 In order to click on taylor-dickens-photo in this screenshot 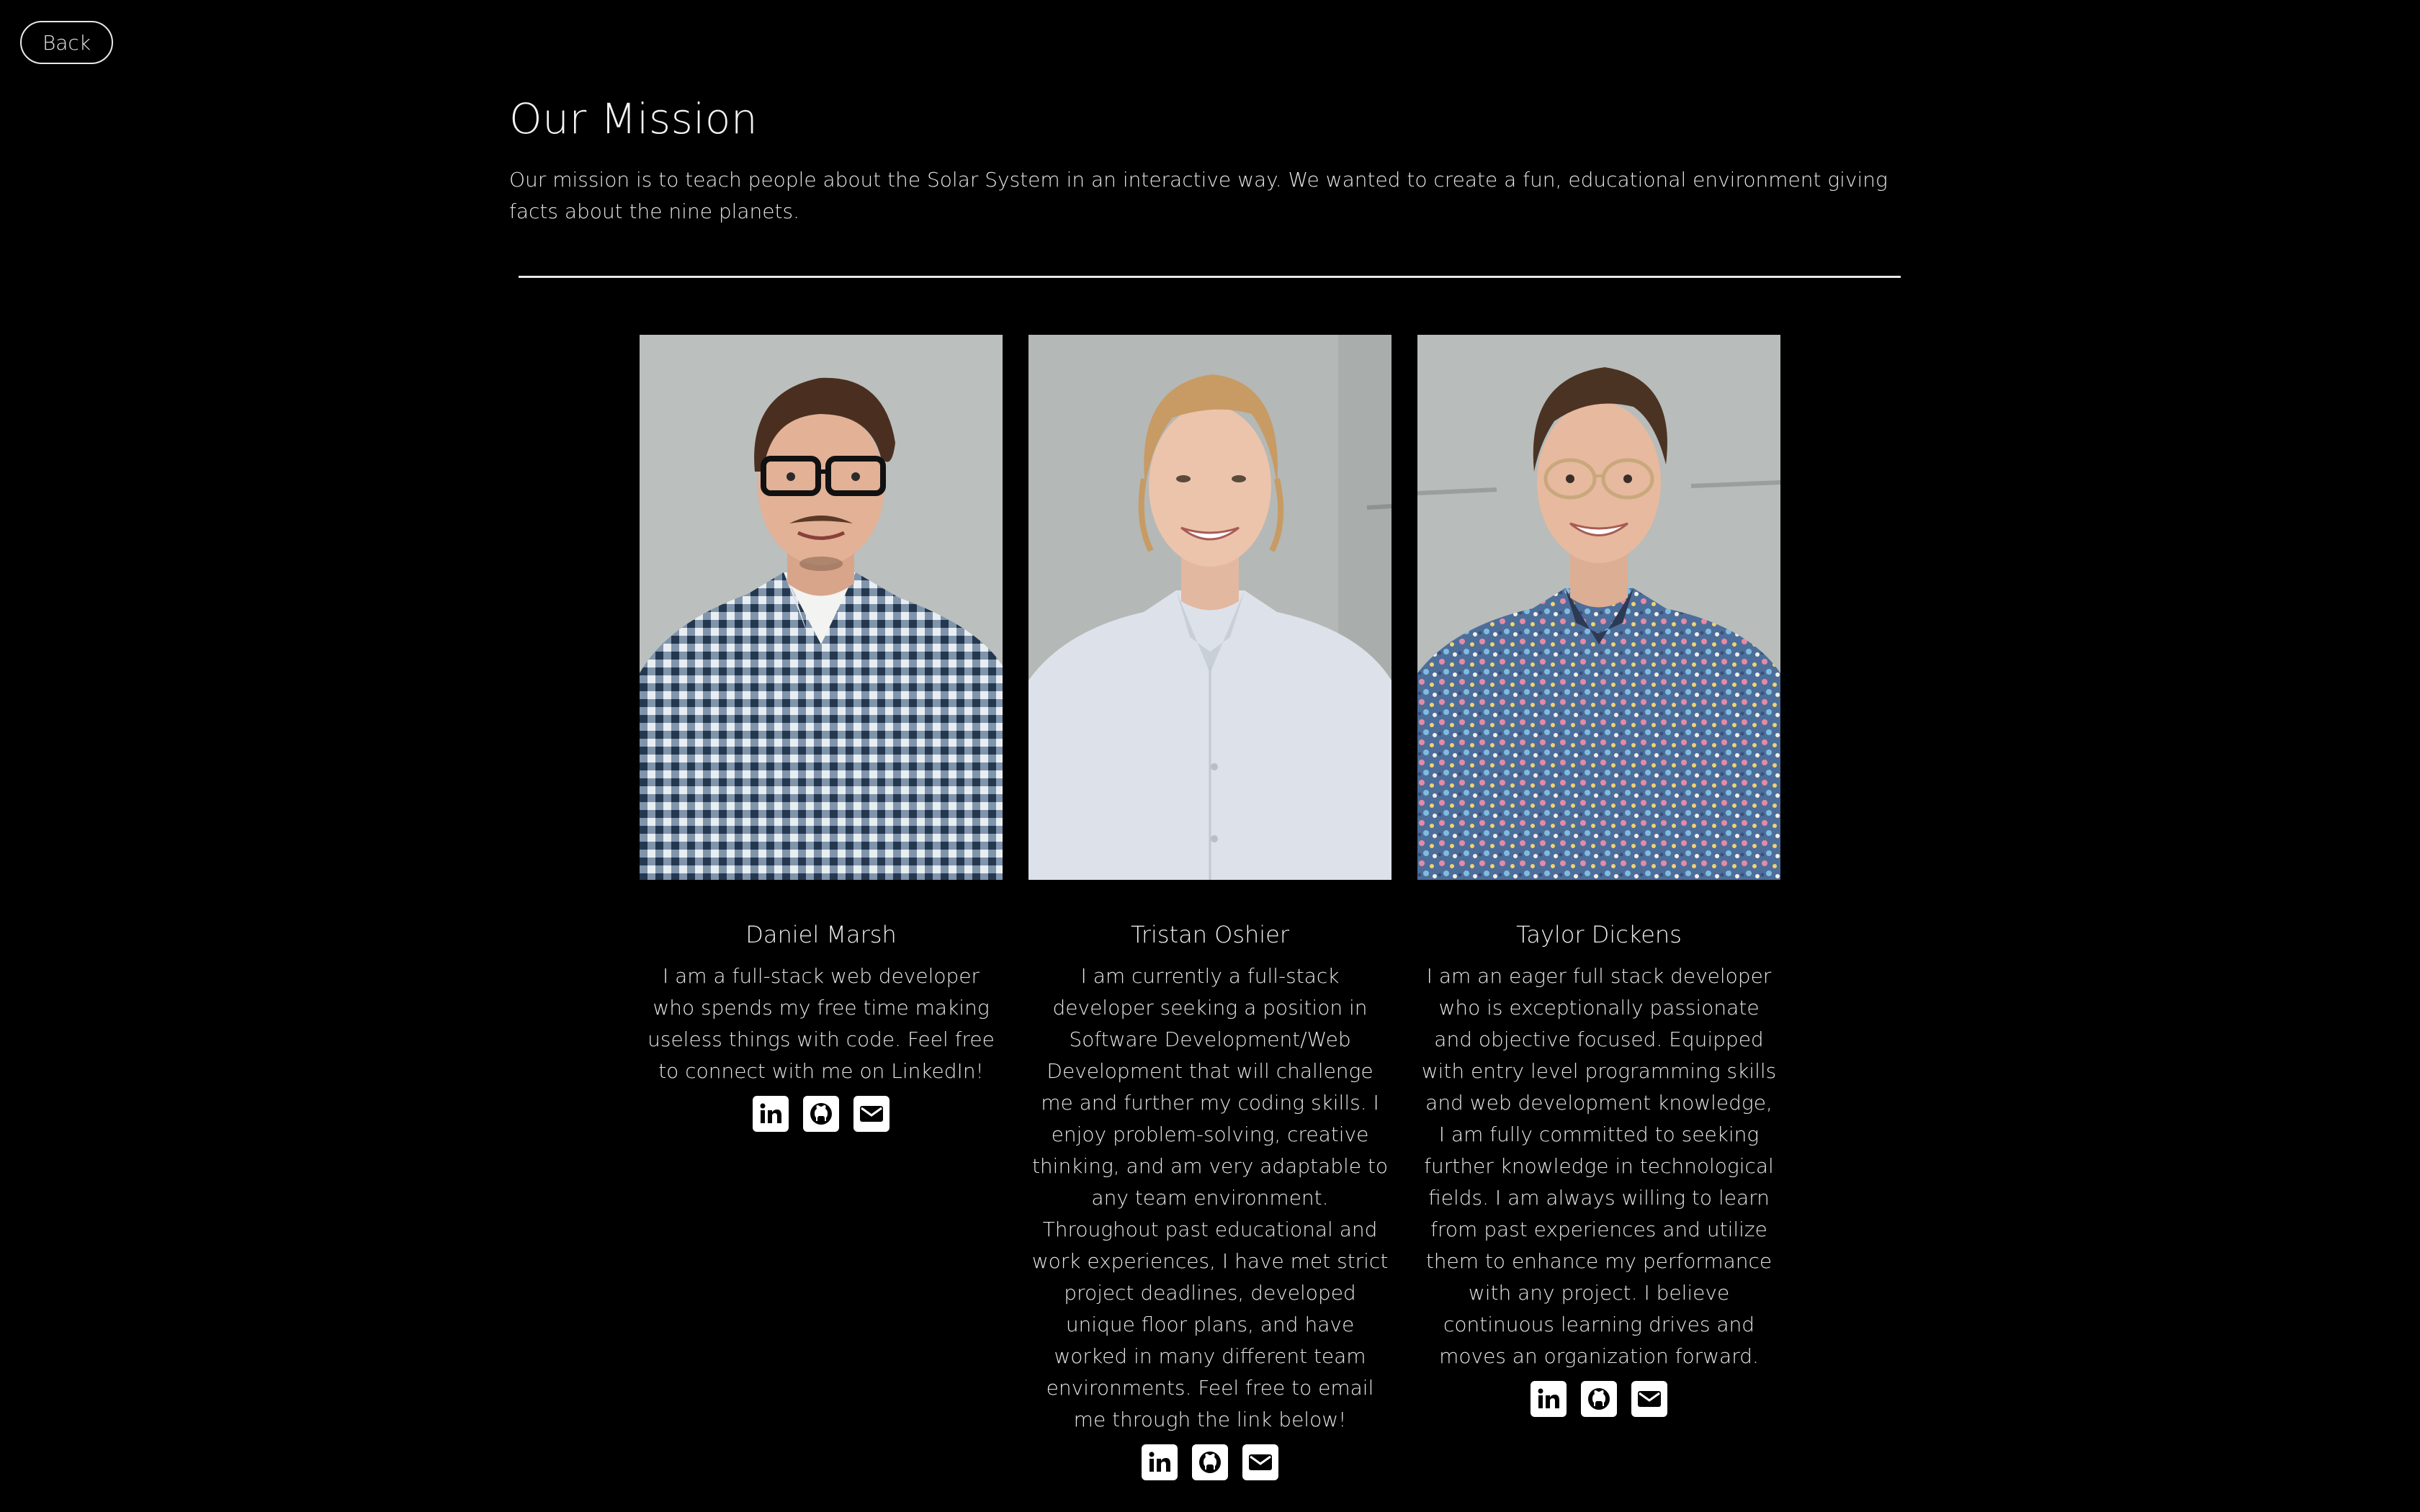, I will do `click(1598, 607)`.